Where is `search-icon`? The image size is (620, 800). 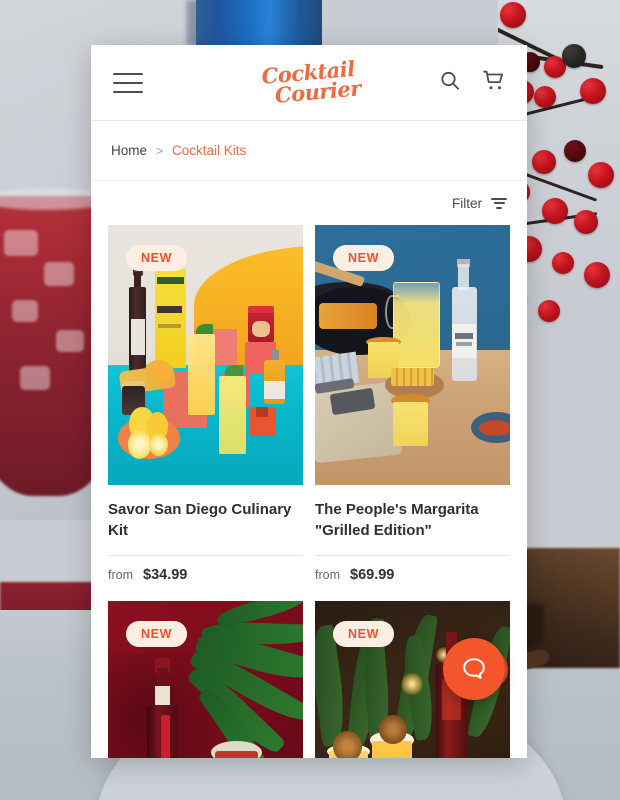
search-icon is located at coordinates (450, 82).